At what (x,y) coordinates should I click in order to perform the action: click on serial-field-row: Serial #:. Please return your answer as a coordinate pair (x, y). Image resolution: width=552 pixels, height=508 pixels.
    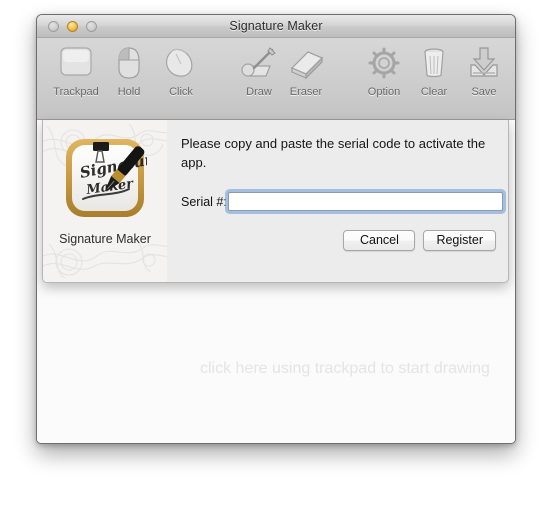
    Looking at the image, I should click on (342, 201).